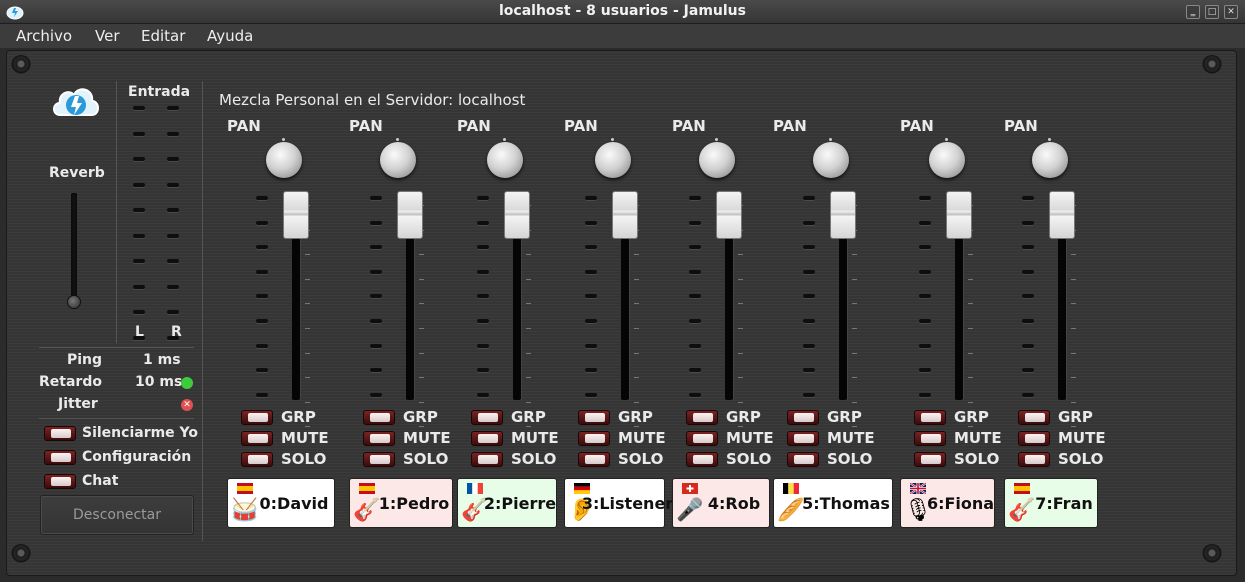 This screenshot has width=1245, height=582. I want to click on settings-label: Configuración, so click(136, 457).